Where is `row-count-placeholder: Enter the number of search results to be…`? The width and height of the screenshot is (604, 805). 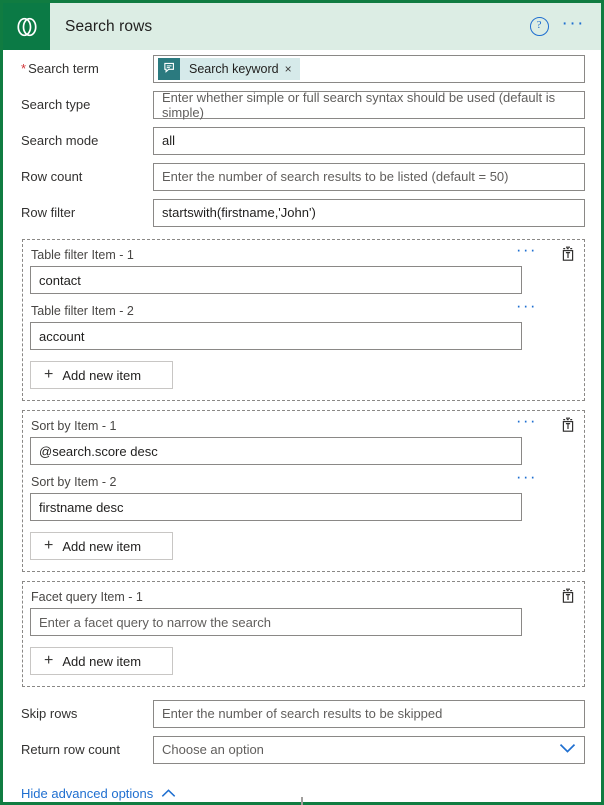 row-count-placeholder: Enter the number of search results to be… is located at coordinates (335, 176).